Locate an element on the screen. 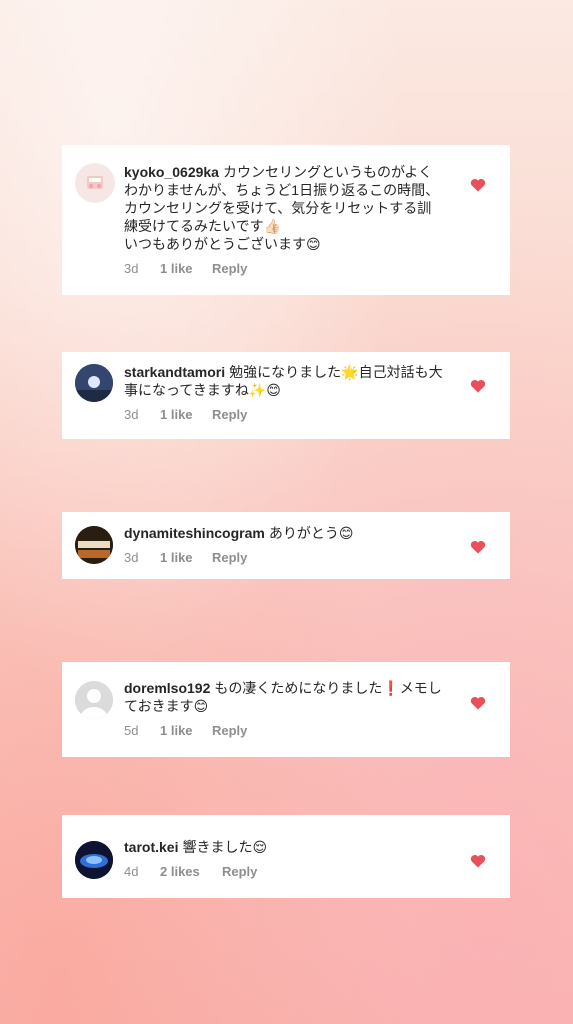 This screenshot has width=573, height=1024. comment-text-line2: いつもありがとうございます😊 is located at coordinates (222, 244).